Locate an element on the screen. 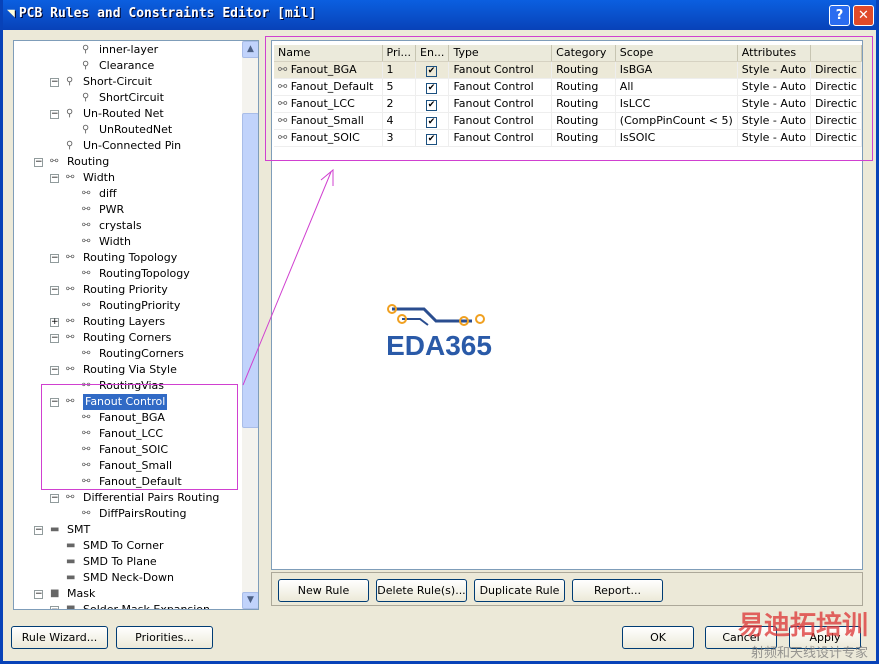  watermark-line2: 射频和天线设计专家 is located at coordinates (809, 653).